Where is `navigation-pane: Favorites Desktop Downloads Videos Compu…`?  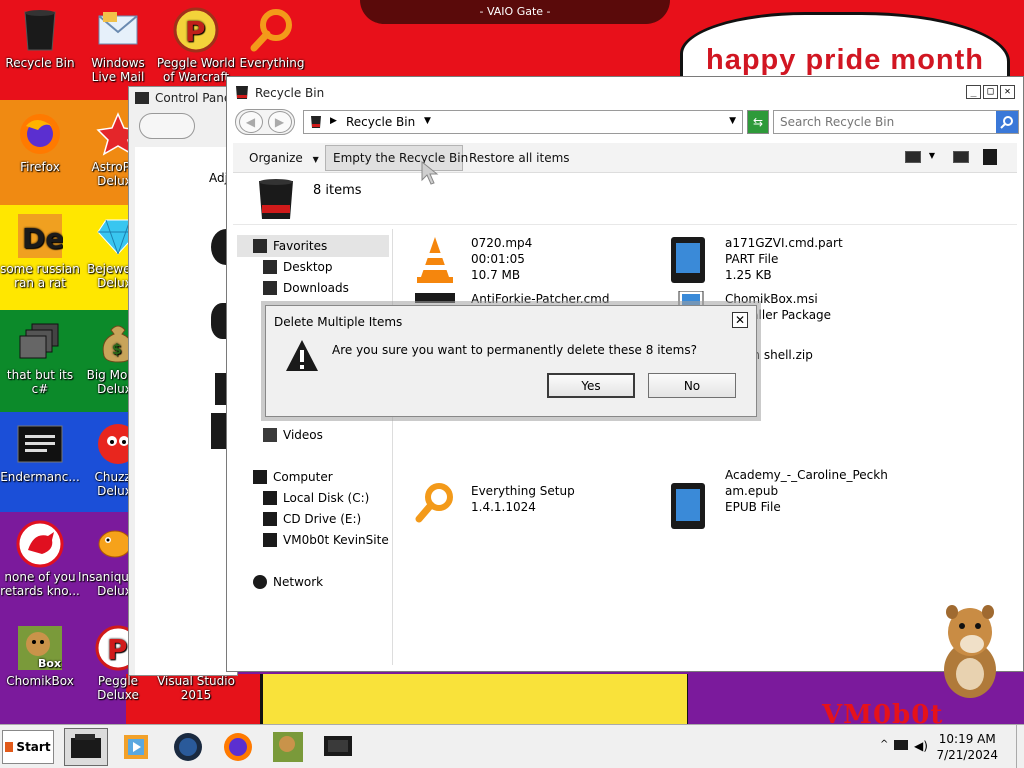 navigation-pane: Favorites Desktop Downloads Videos Compu… is located at coordinates (313, 447).